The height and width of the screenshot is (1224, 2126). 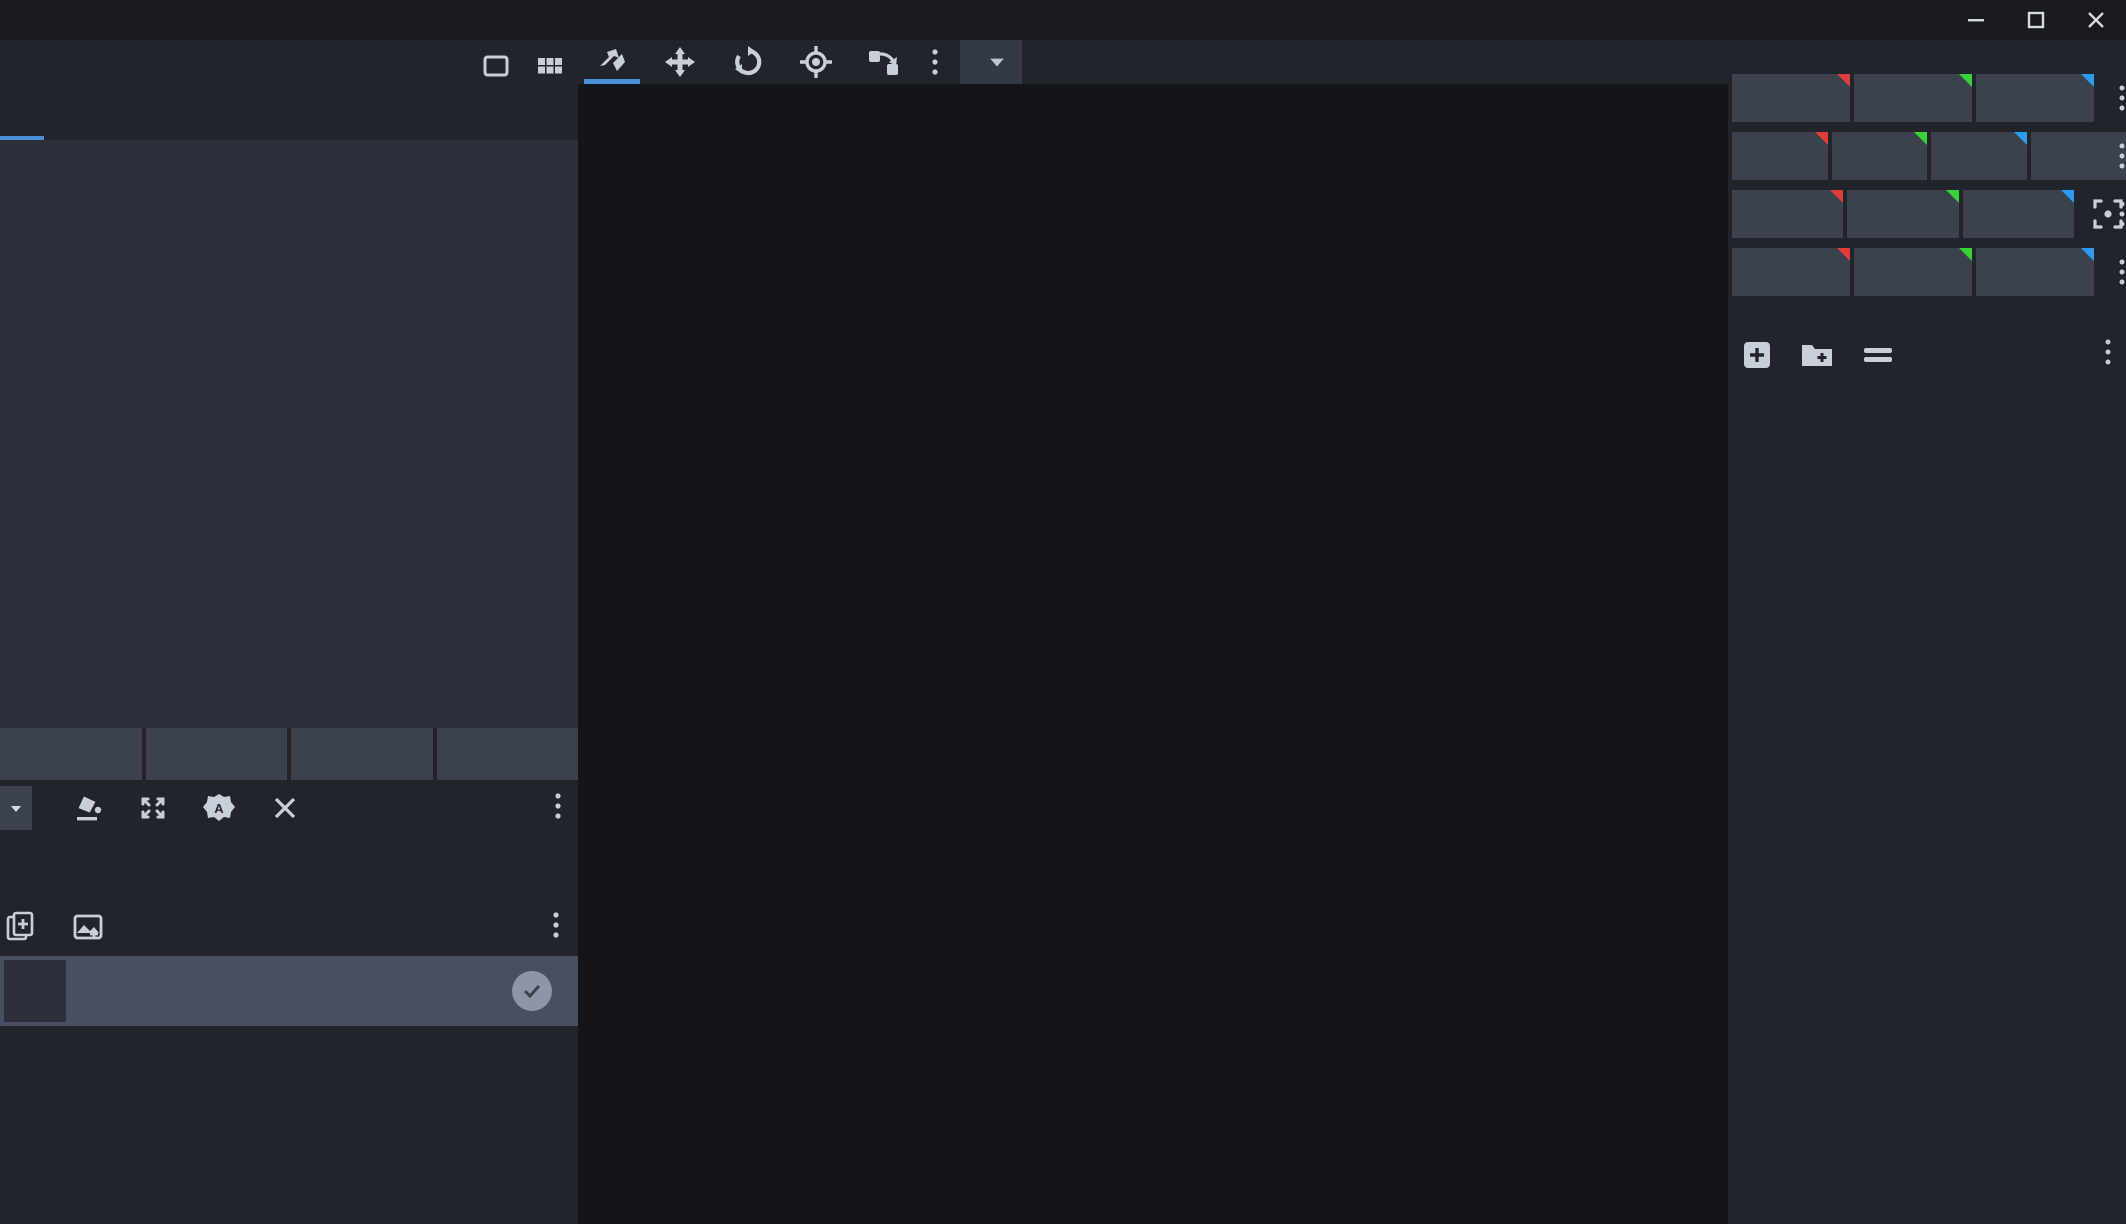 What do you see at coordinates (1879, 156) in the screenshot?
I see `size-y-field` at bounding box center [1879, 156].